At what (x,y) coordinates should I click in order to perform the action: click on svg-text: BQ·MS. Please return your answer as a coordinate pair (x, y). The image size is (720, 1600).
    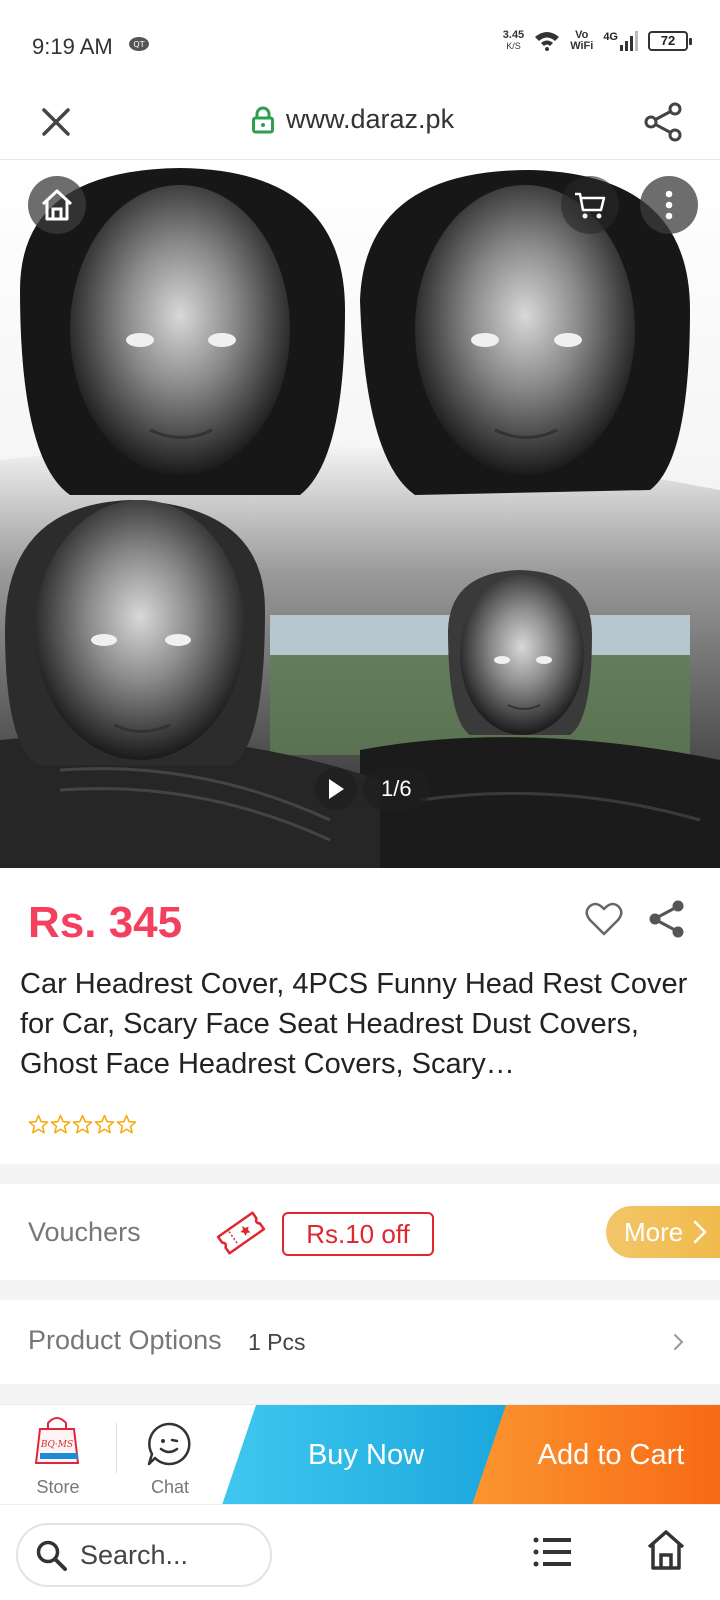
    Looking at the image, I should click on (56, 1445).